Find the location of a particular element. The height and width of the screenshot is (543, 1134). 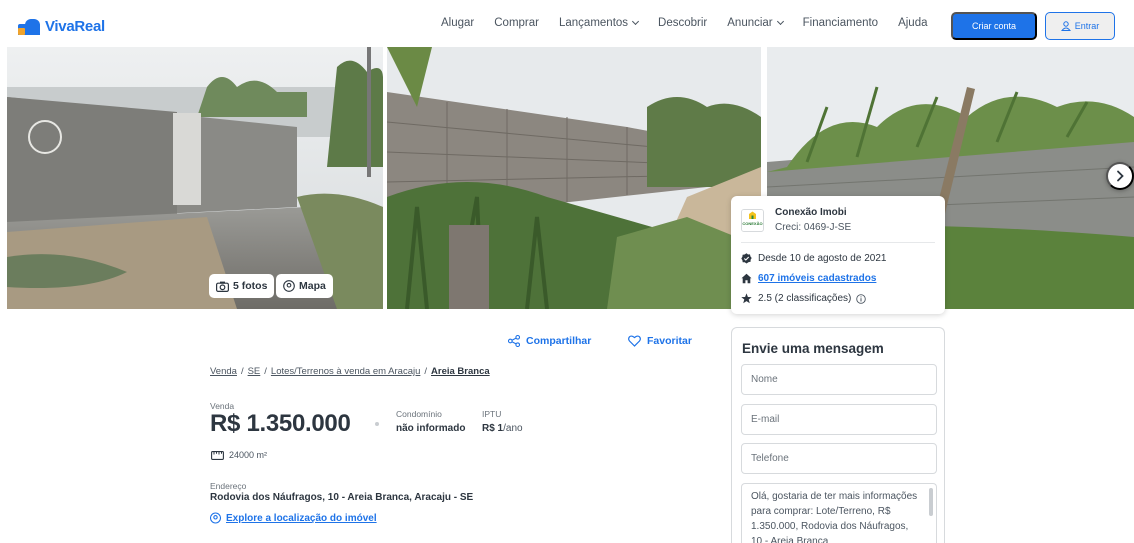

agency-creci: Creci: 0469-J-SE is located at coordinates (813, 227).